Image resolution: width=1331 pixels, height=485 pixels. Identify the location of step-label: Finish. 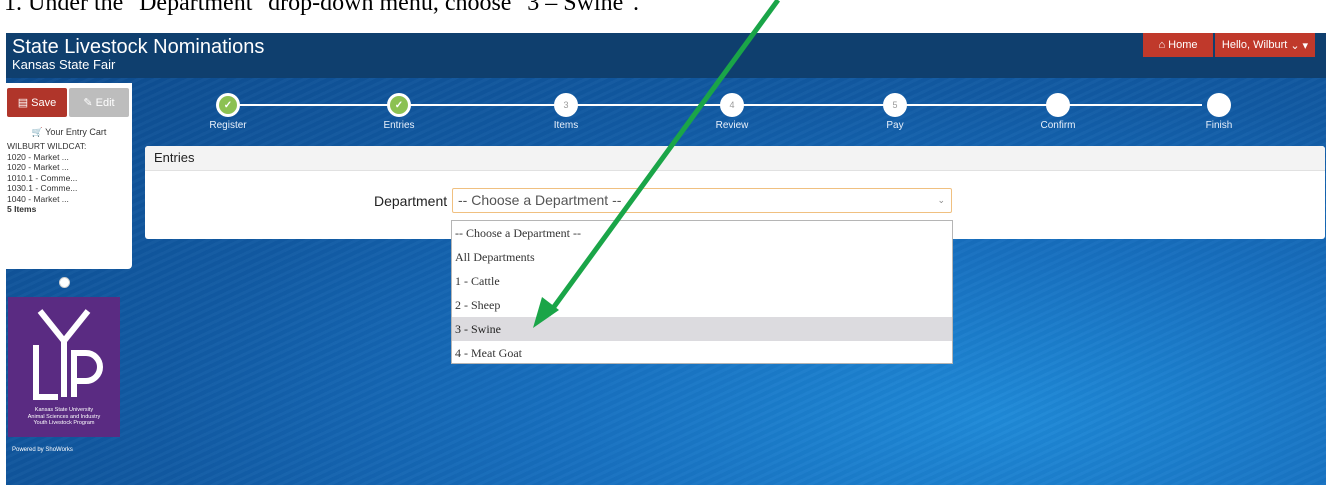
(1219, 125).